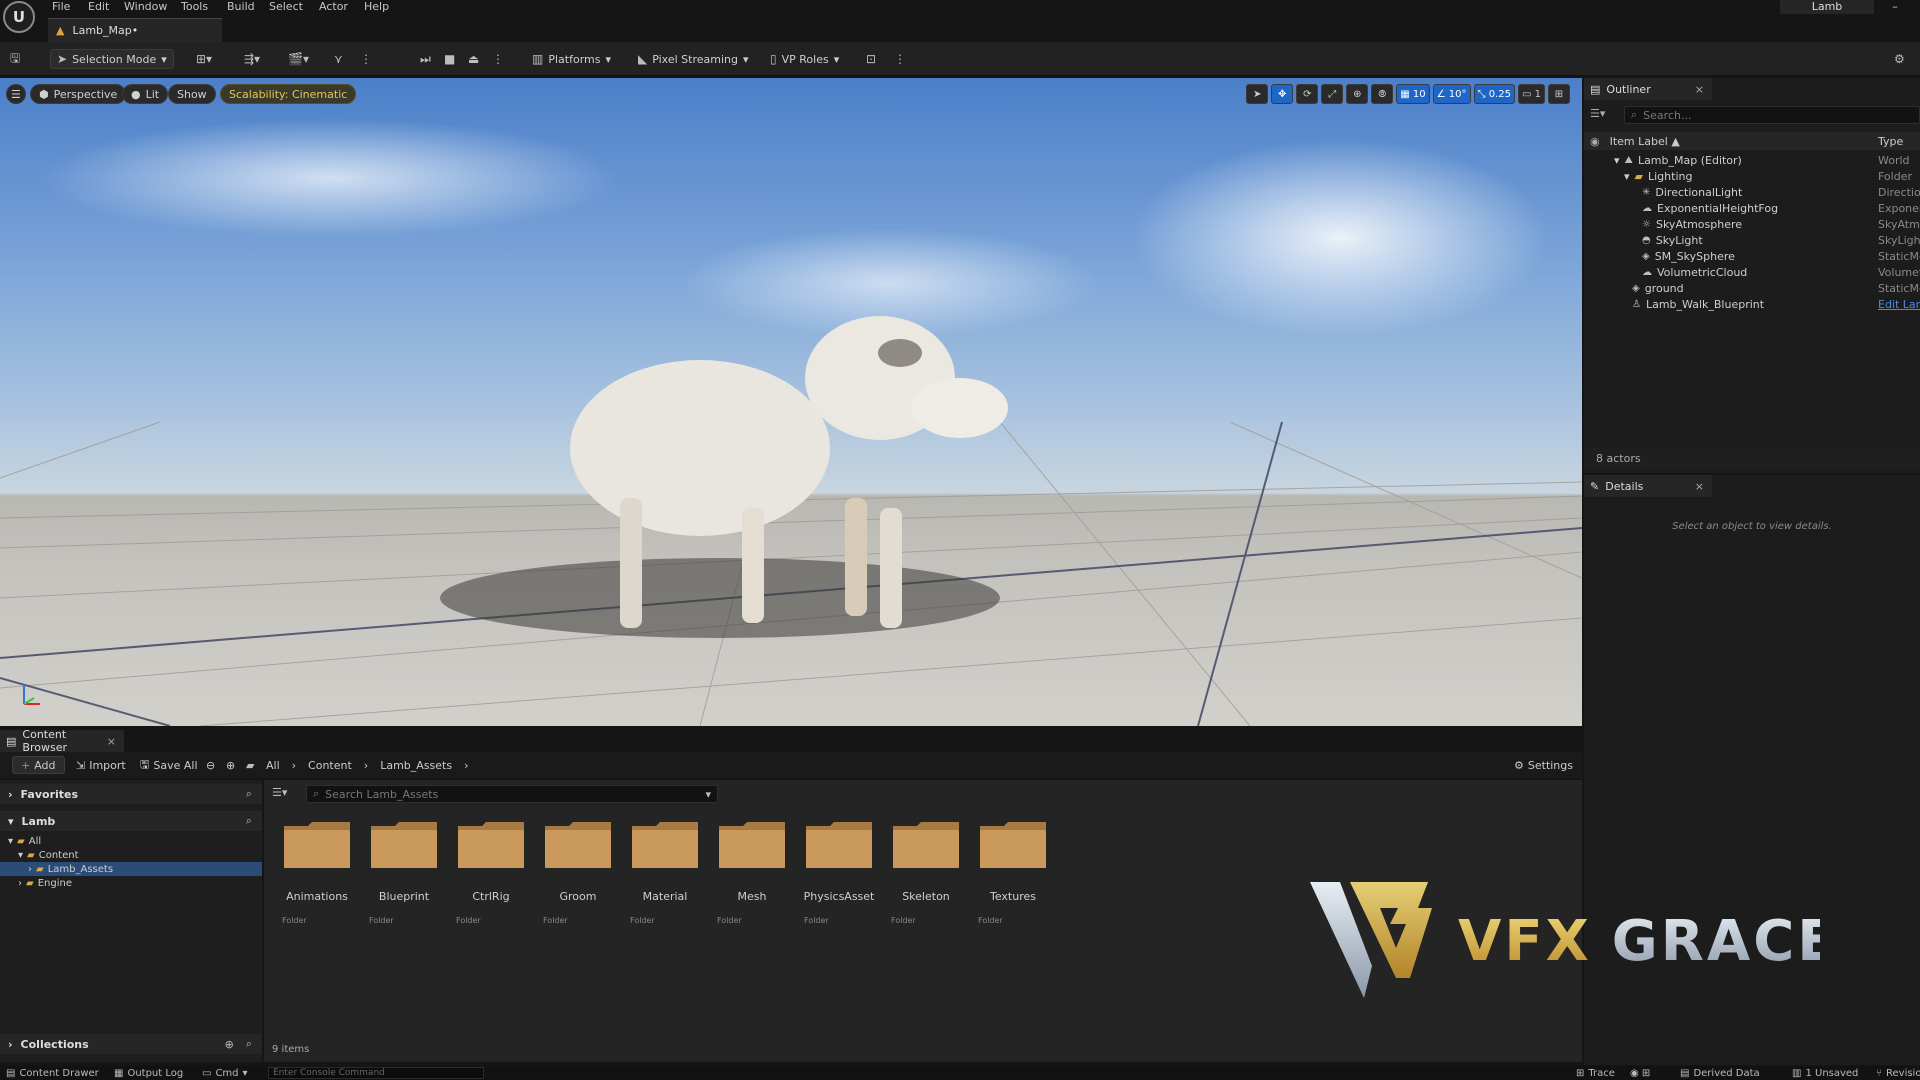 Image resolution: width=1920 pixels, height=1080 pixels. I want to click on menu-select: Select, so click(286, 7).